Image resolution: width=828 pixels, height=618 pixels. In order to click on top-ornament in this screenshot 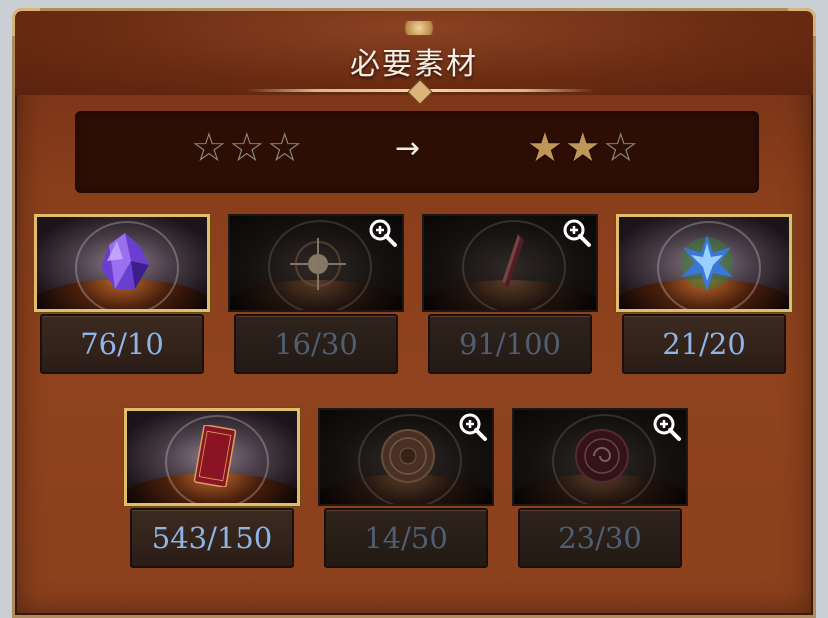, I will do `click(419, 28)`.